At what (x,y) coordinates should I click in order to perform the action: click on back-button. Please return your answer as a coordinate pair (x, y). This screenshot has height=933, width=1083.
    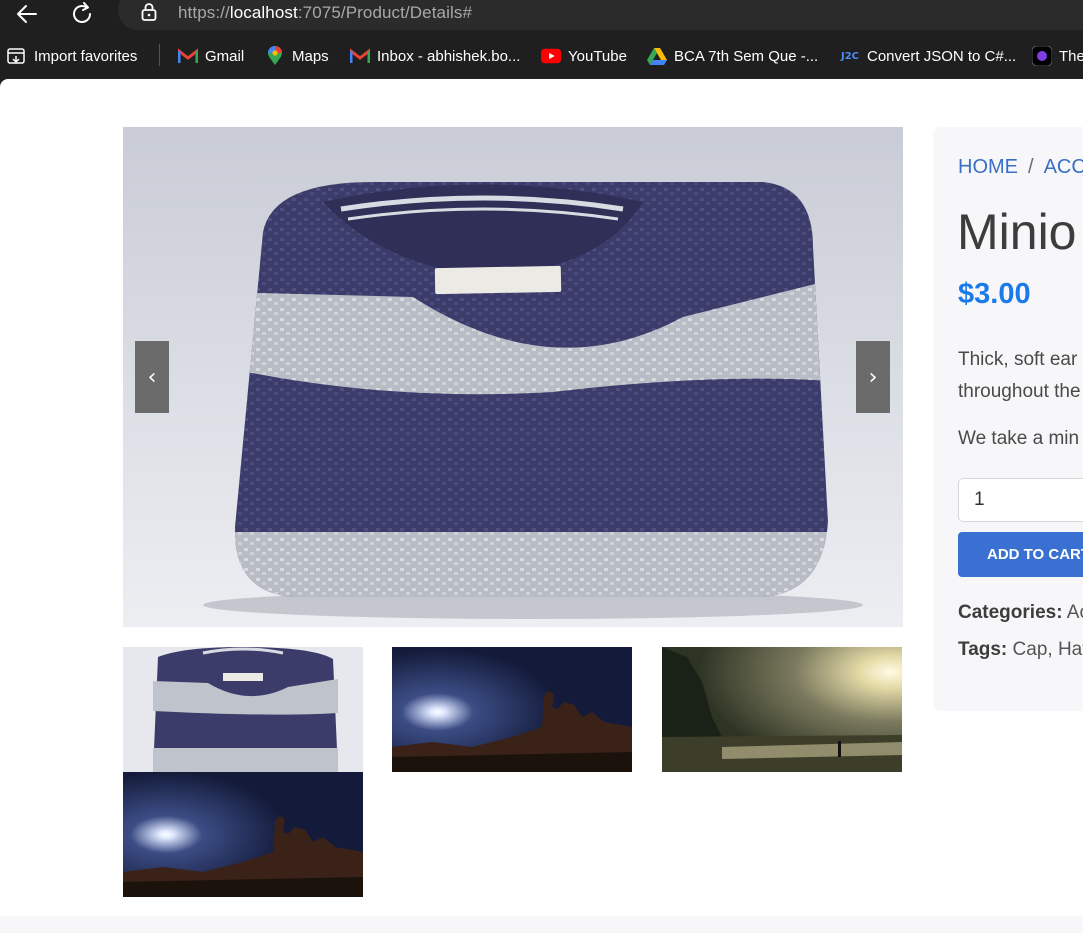
    Looking at the image, I should click on (27, 14).